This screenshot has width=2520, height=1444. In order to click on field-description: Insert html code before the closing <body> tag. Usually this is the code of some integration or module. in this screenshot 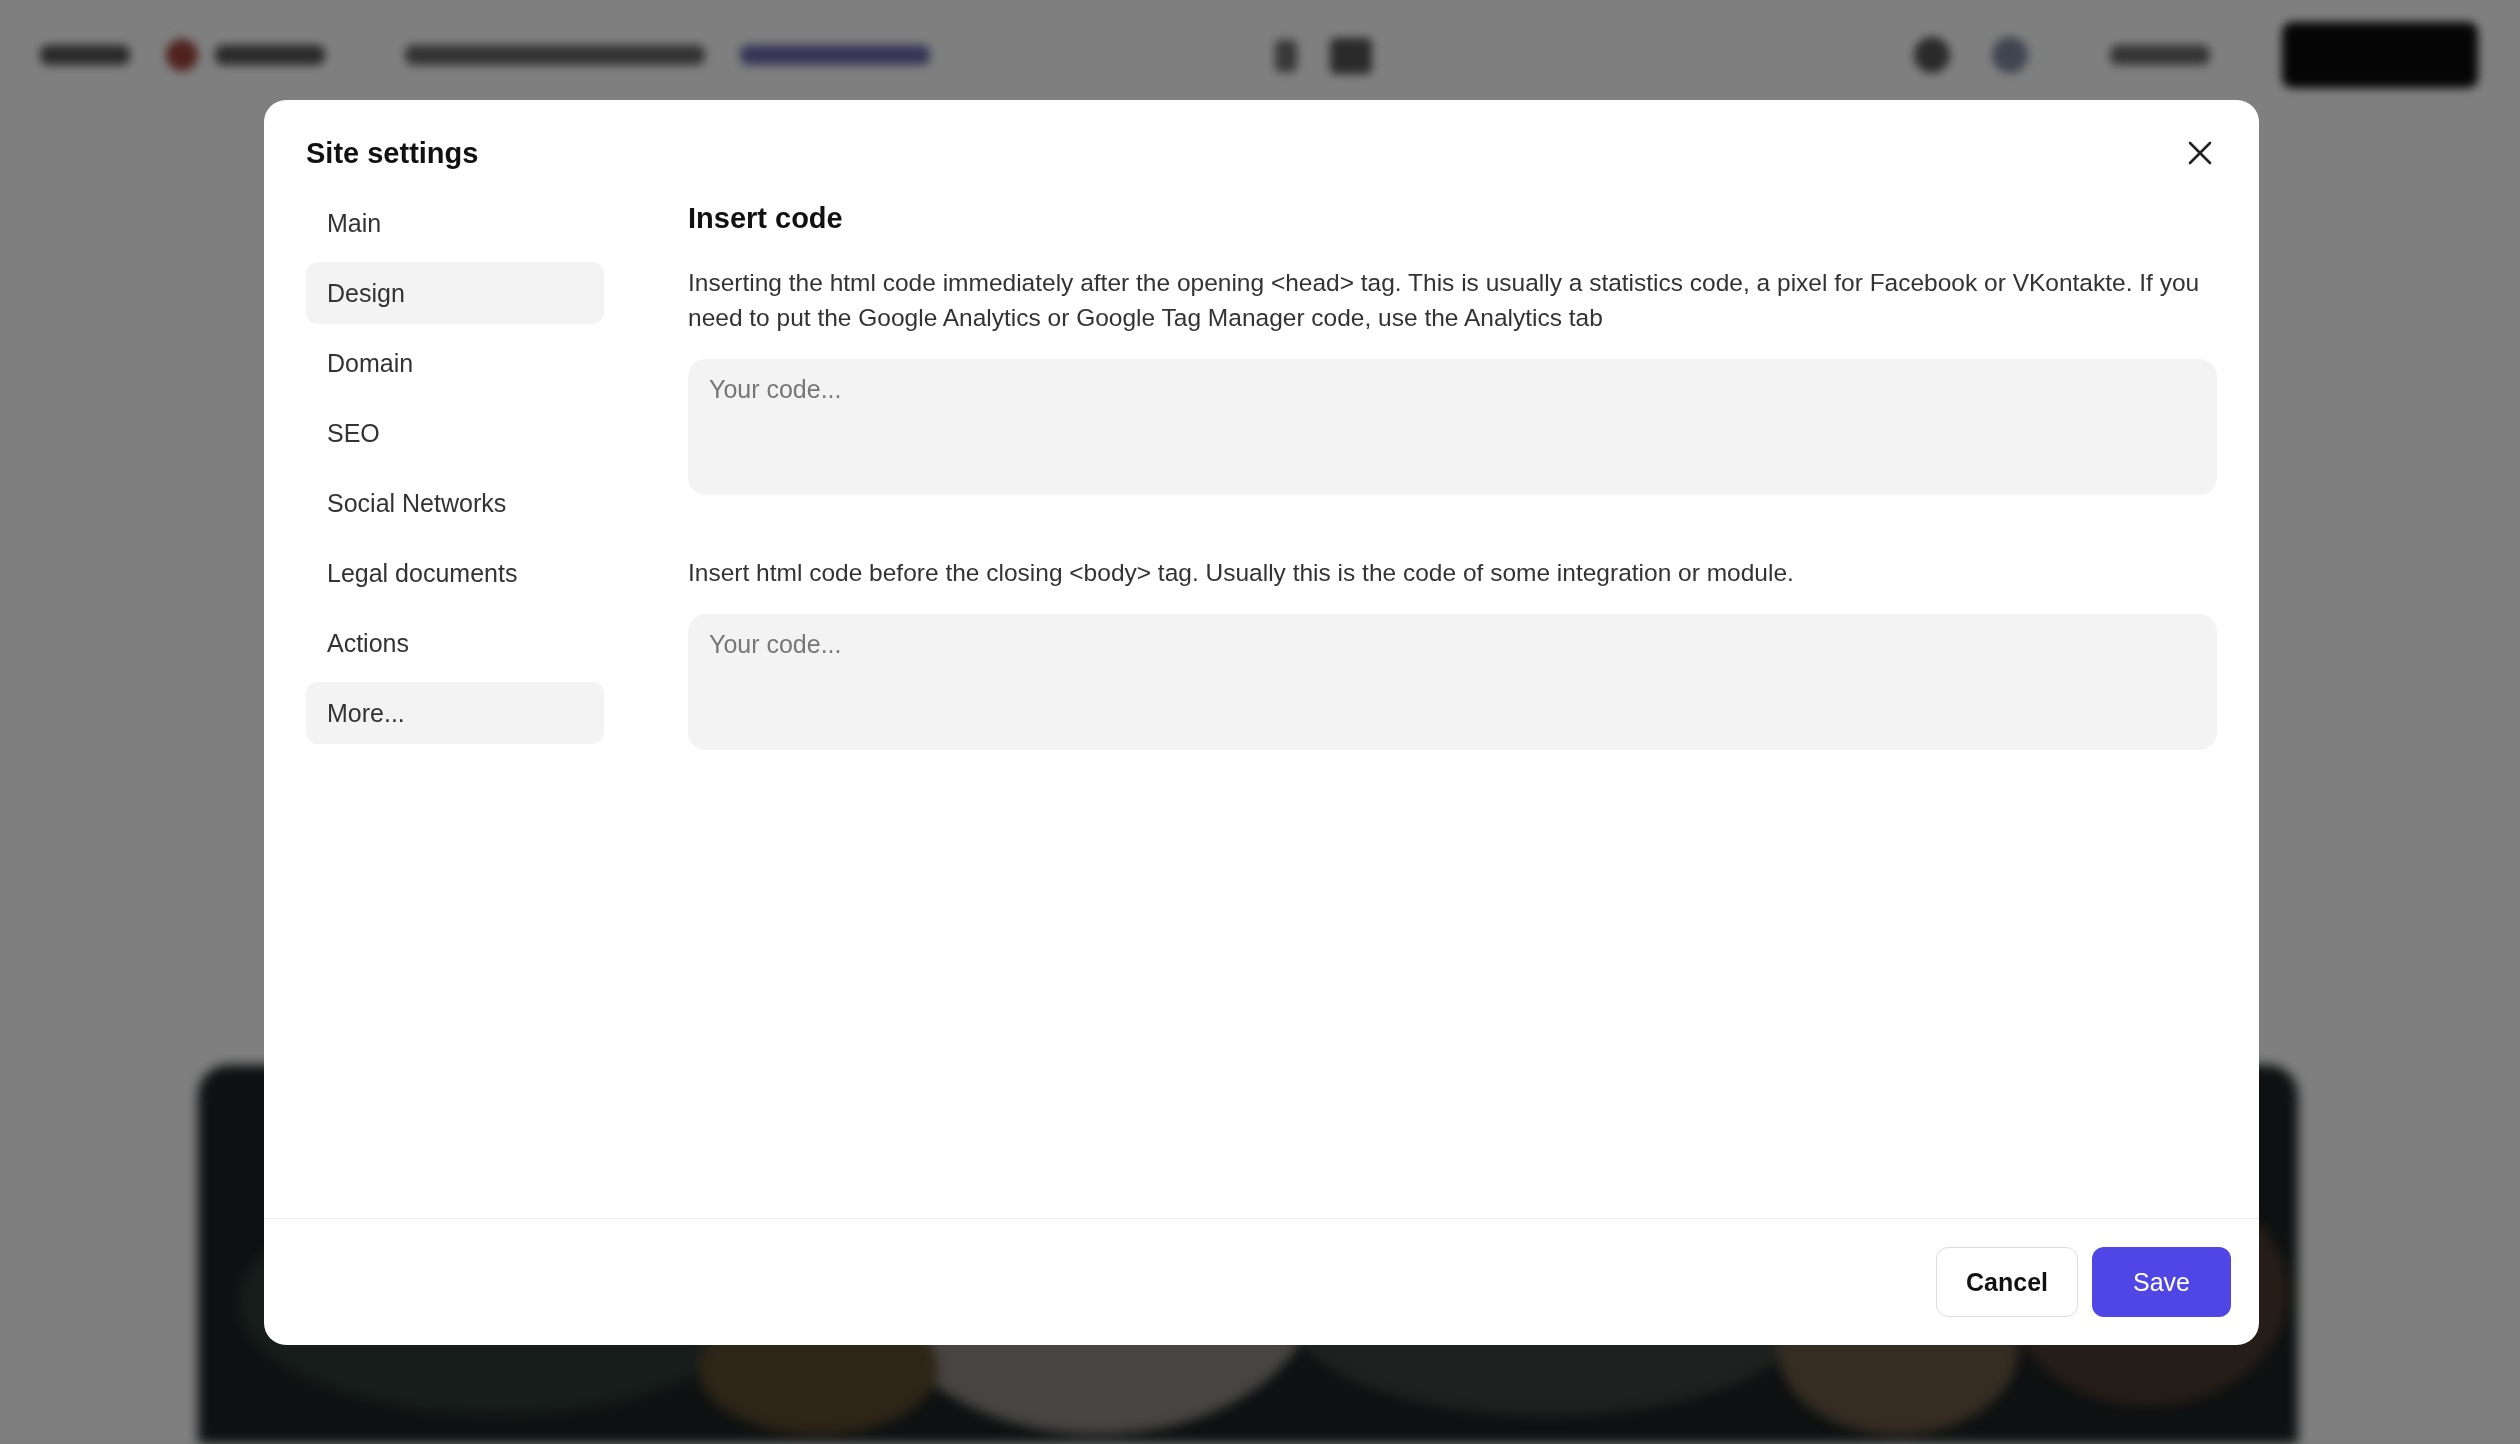, I will do `click(1241, 573)`.